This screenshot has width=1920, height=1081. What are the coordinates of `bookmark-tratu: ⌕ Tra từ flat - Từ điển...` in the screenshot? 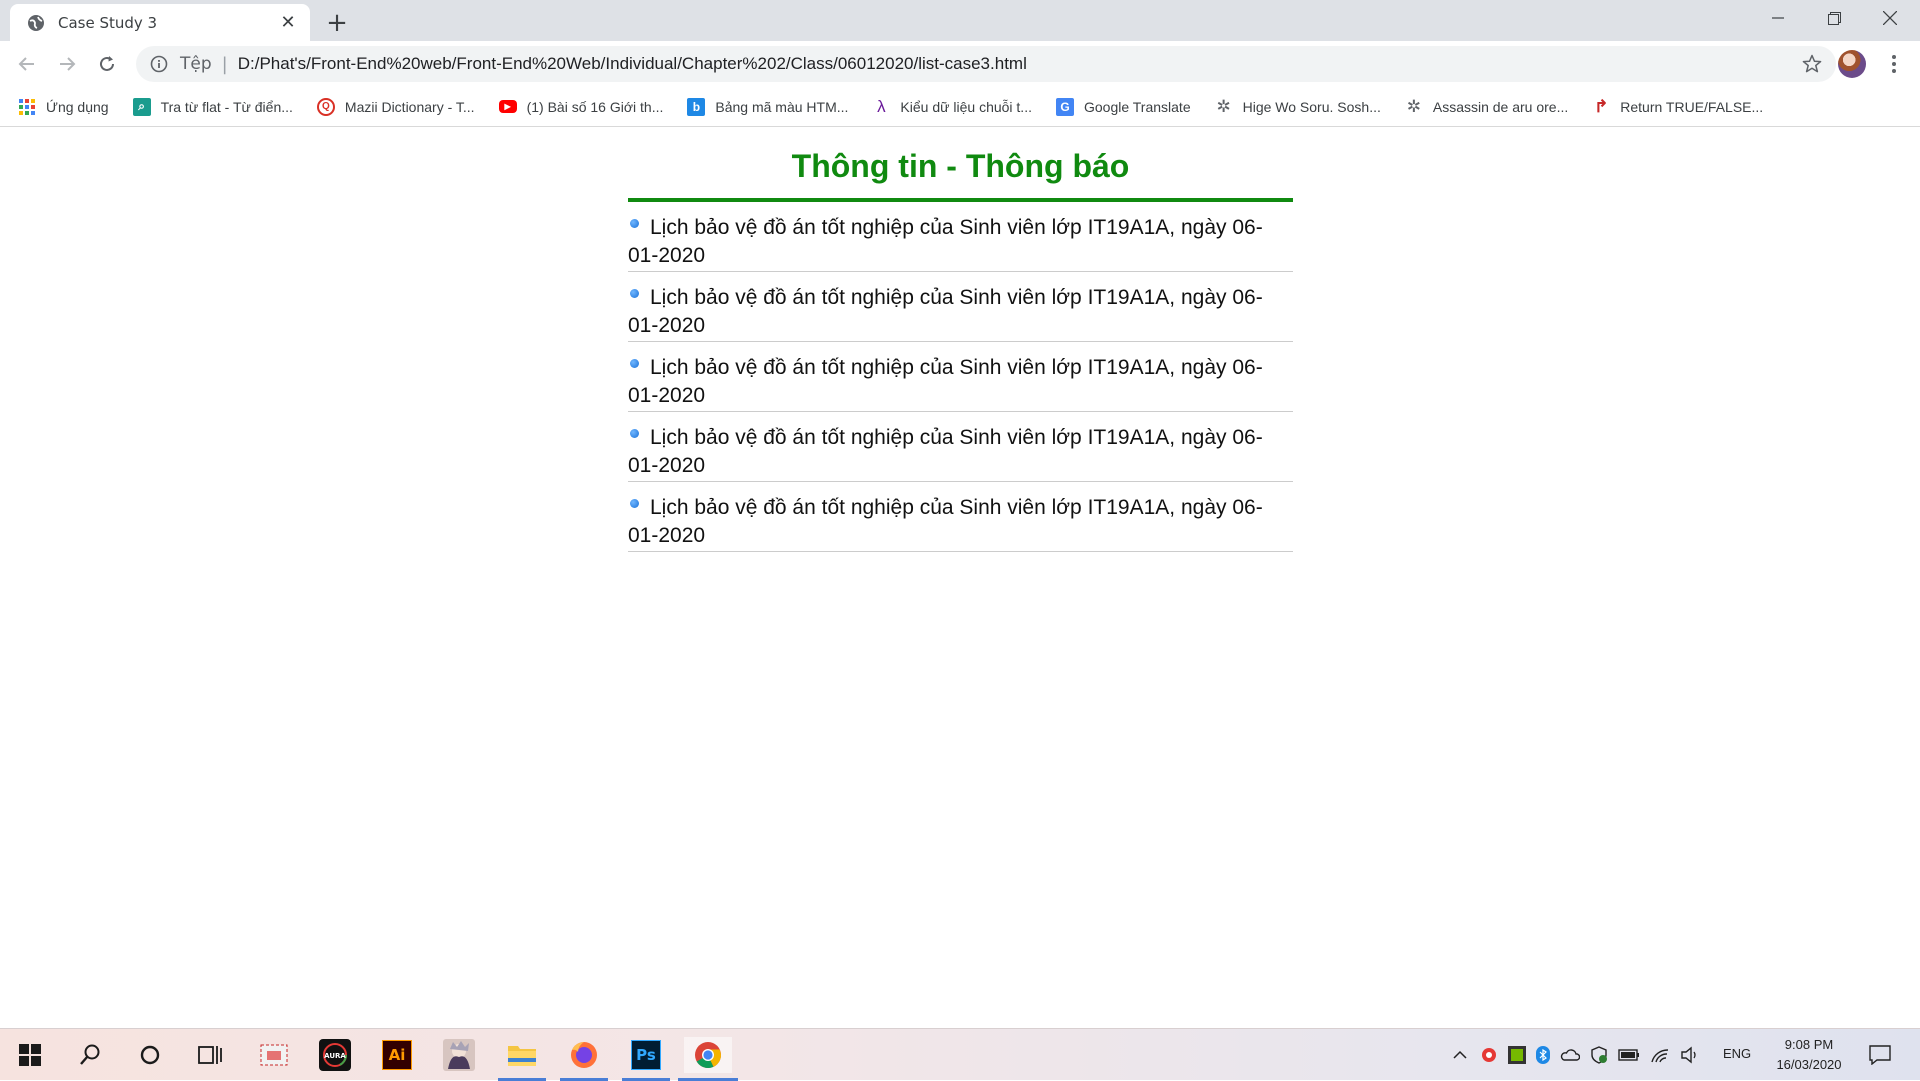 It's located at (212, 107).